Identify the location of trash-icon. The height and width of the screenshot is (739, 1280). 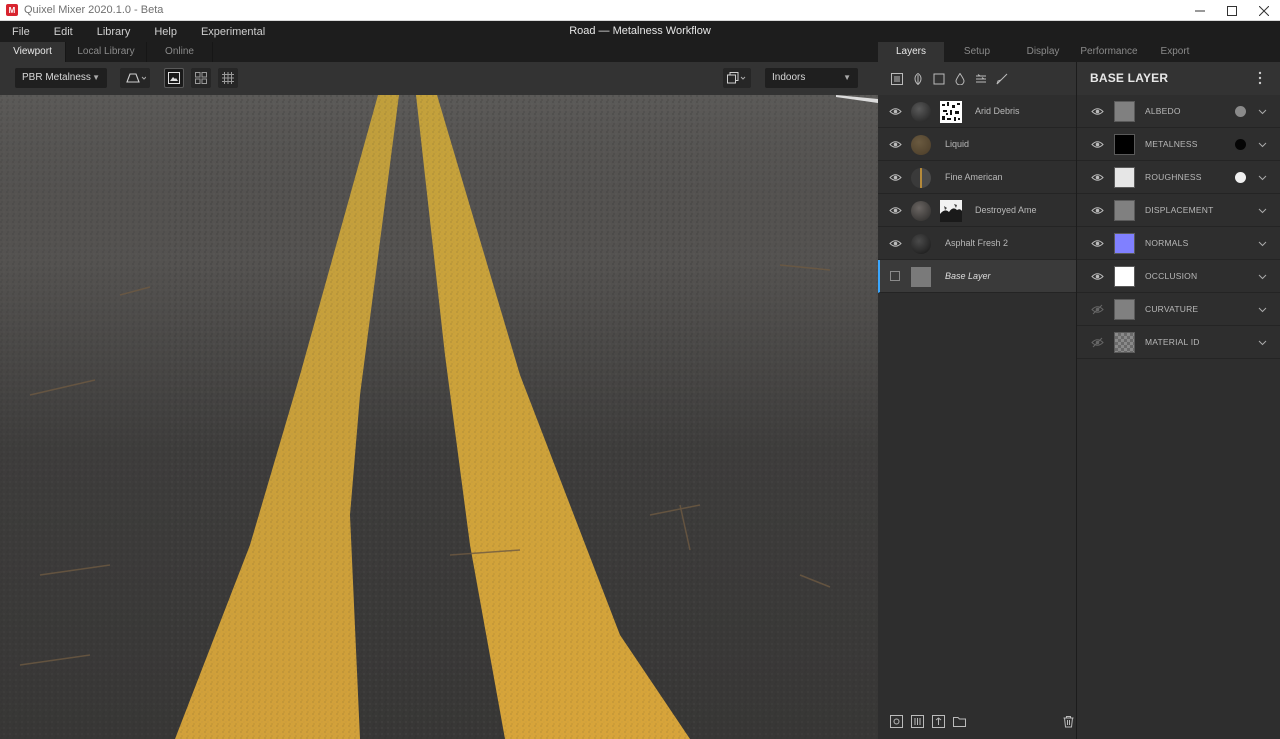
(1068, 721).